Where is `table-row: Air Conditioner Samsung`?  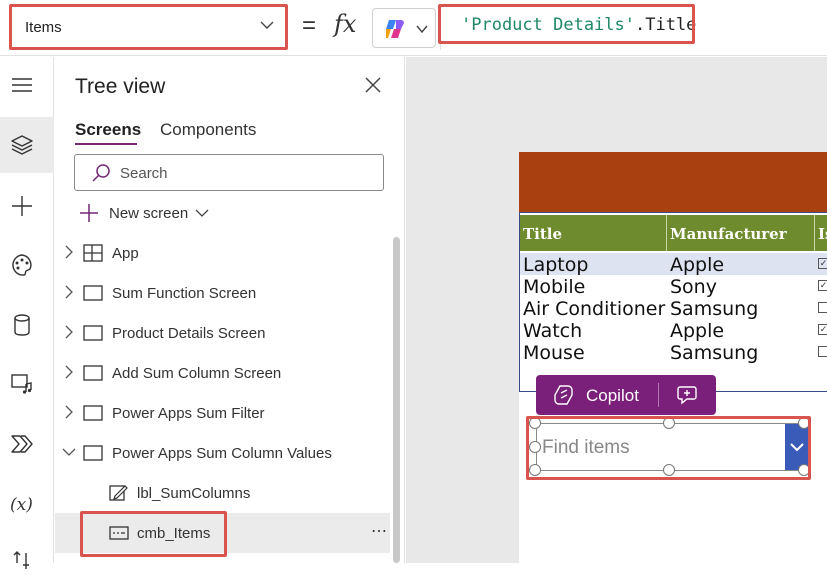
table-row: Air Conditioner Samsung is located at coordinates (673, 308).